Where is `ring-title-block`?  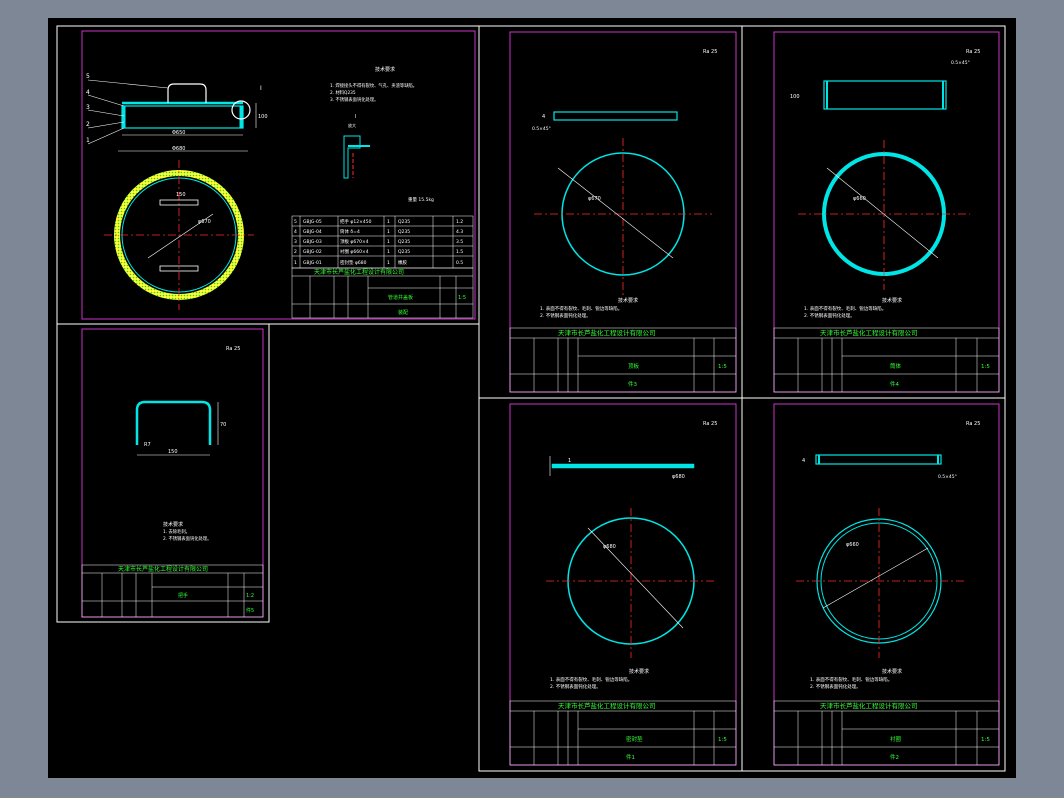
ring-title-block is located at coordinates (886, 733).